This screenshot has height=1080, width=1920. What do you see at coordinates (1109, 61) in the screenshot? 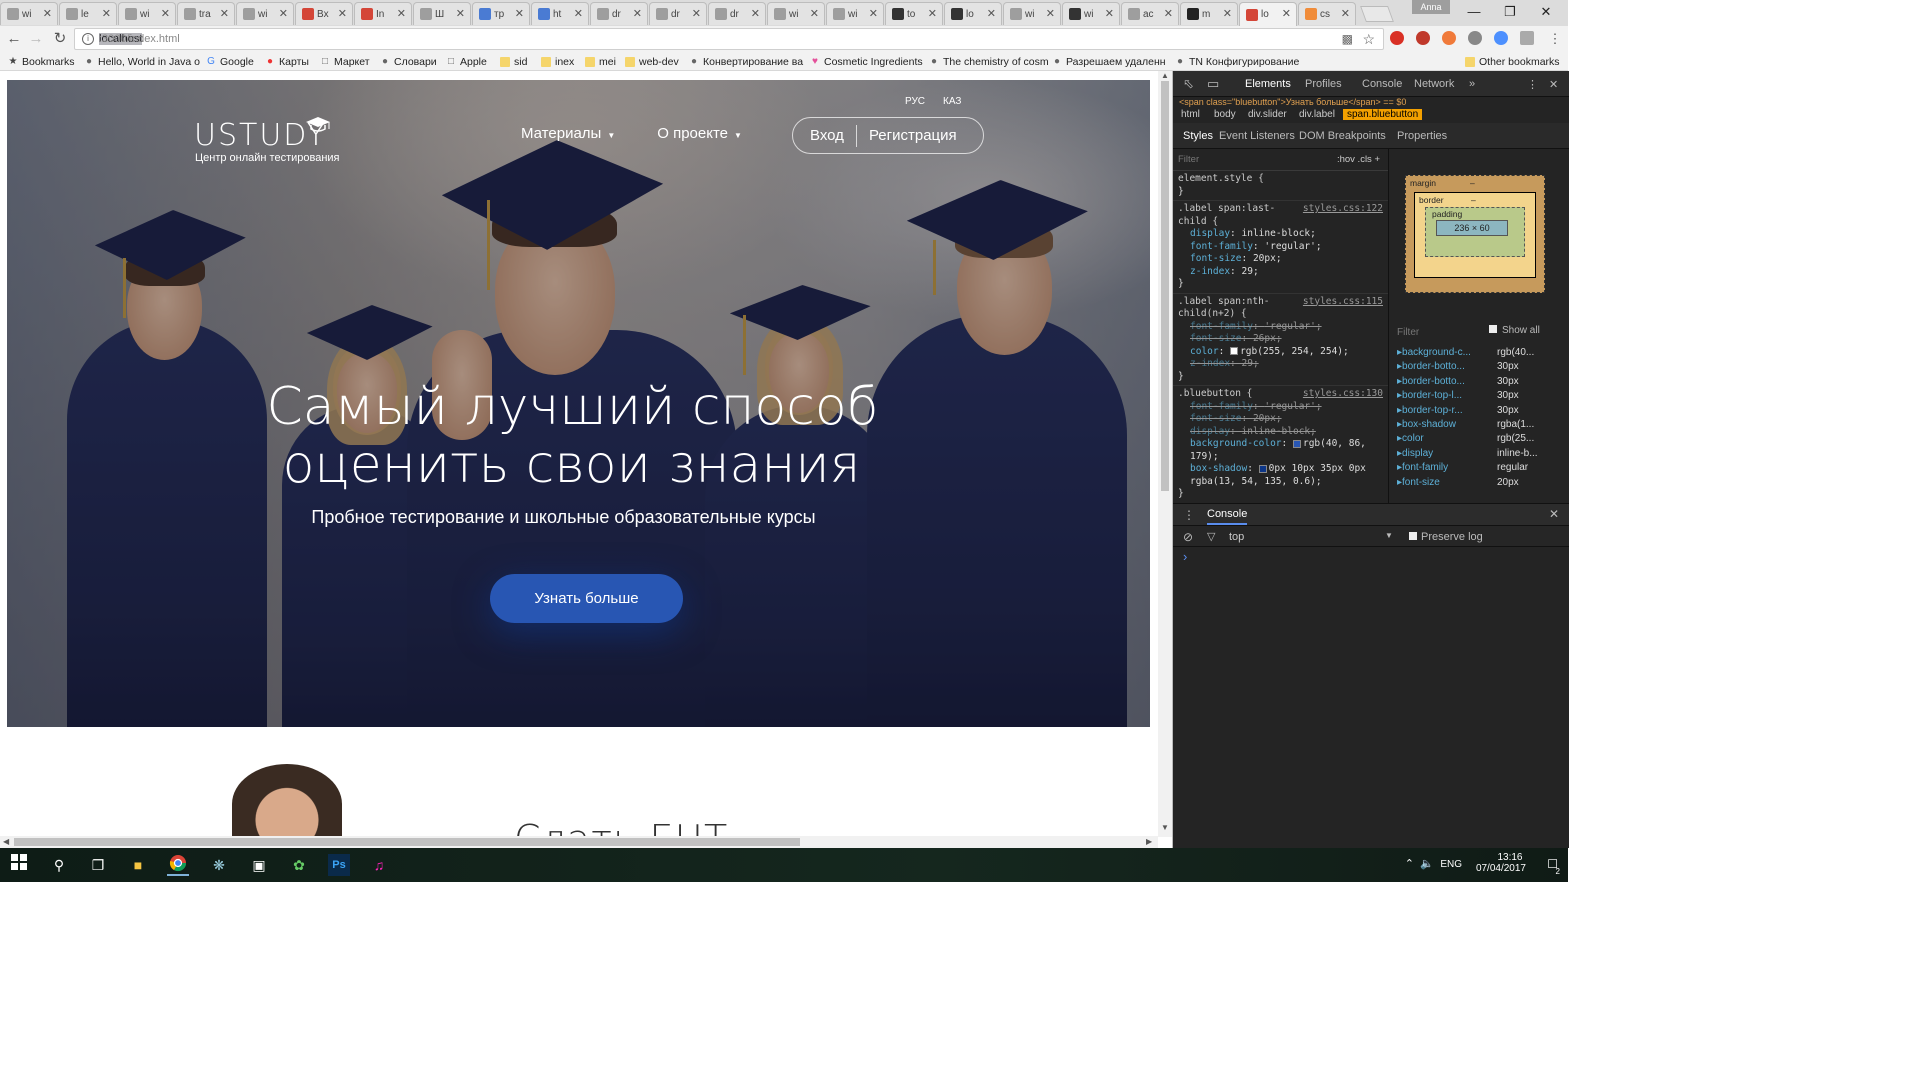
I see `bookmark-item: ● Разрешаем удаленн` at bounding box center [1109, 61].